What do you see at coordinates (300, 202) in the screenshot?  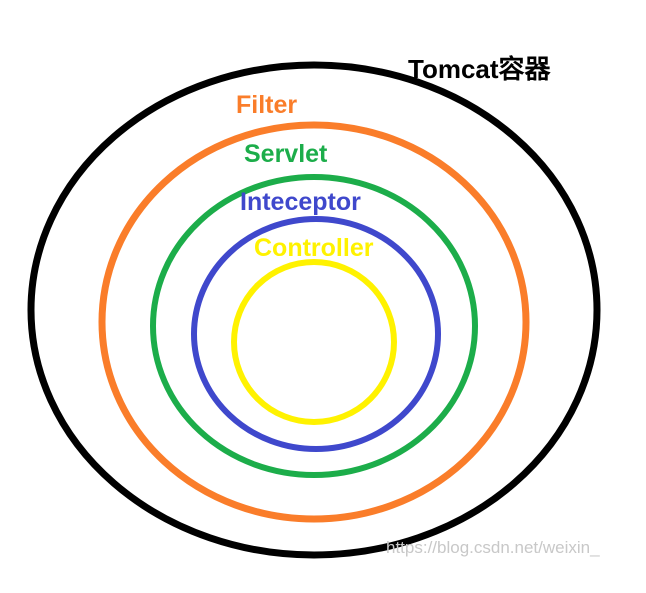 I see `interceptor-label: Inteceptor` at bounding box center [300, 202].